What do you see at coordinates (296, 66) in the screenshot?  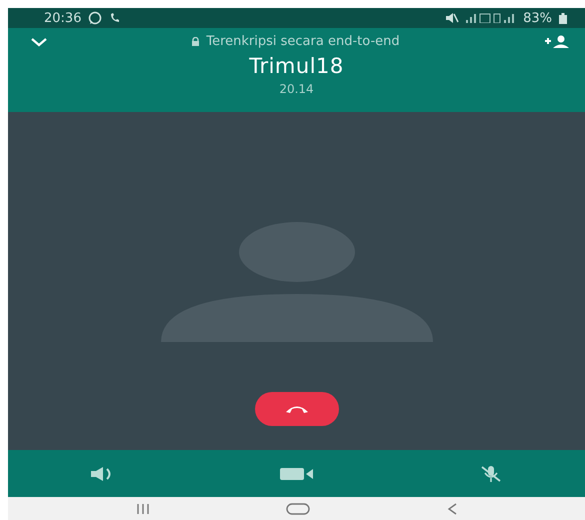 I see `contact-name: Trimul18` at bounding box center [296, 66].